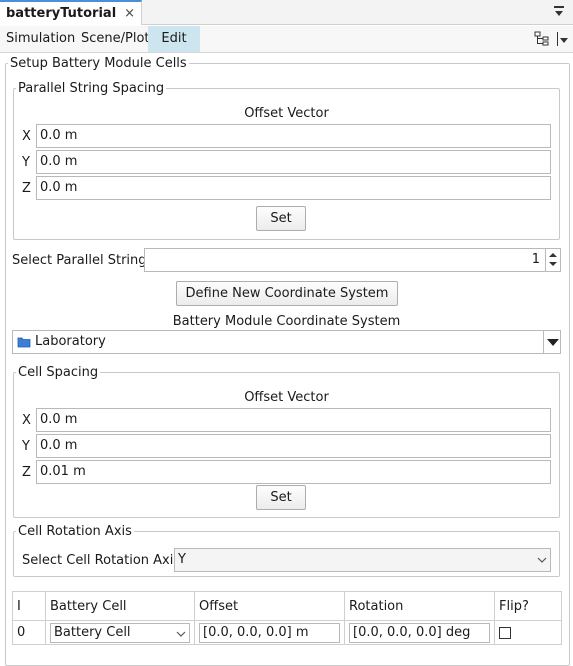 The height and width of the screenshot is (666, 573). Describe the element at coordinates (293, 472) in the screenshot. I see `cs-z-field: 0.01 m` at that location.